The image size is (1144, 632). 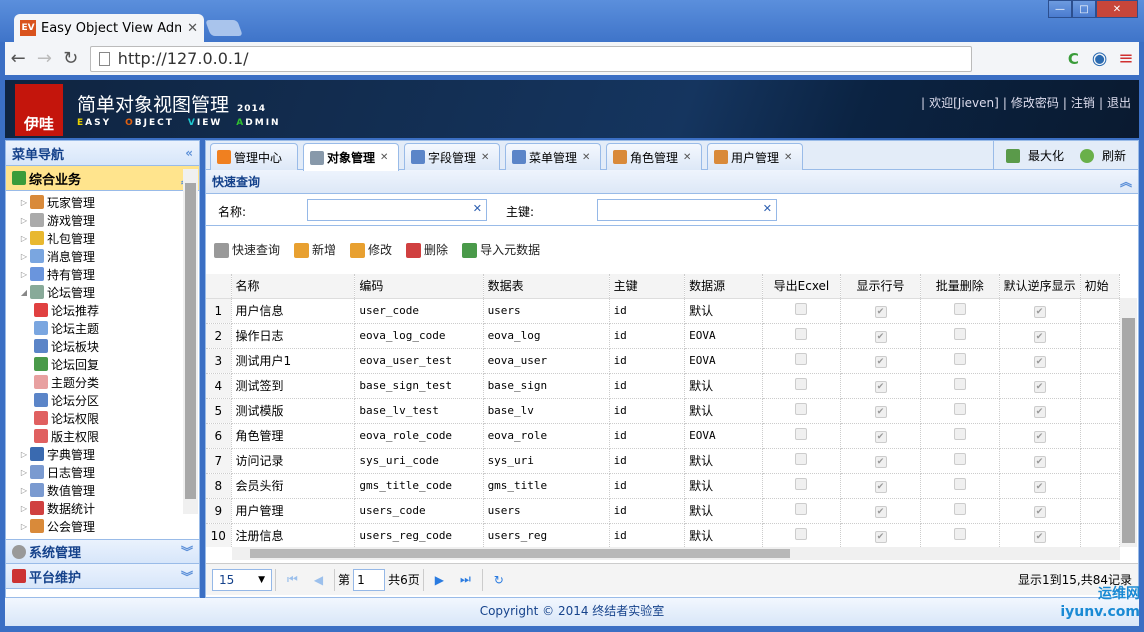 I want to click on tree-item: ◢ 论坛管理, so click(x=102, y=292).